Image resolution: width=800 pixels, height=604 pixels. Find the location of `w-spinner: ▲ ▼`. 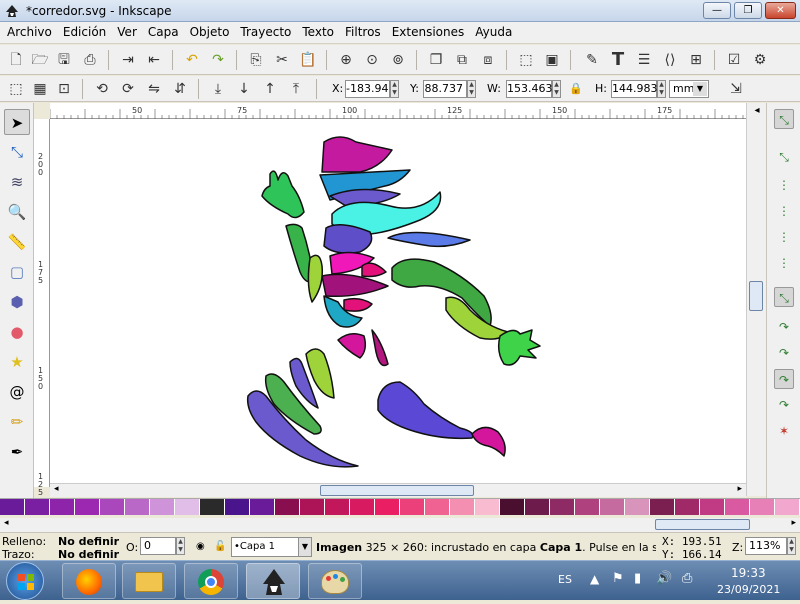

w-spinner: ▲ ▼ is located at coordinates (556, 89).